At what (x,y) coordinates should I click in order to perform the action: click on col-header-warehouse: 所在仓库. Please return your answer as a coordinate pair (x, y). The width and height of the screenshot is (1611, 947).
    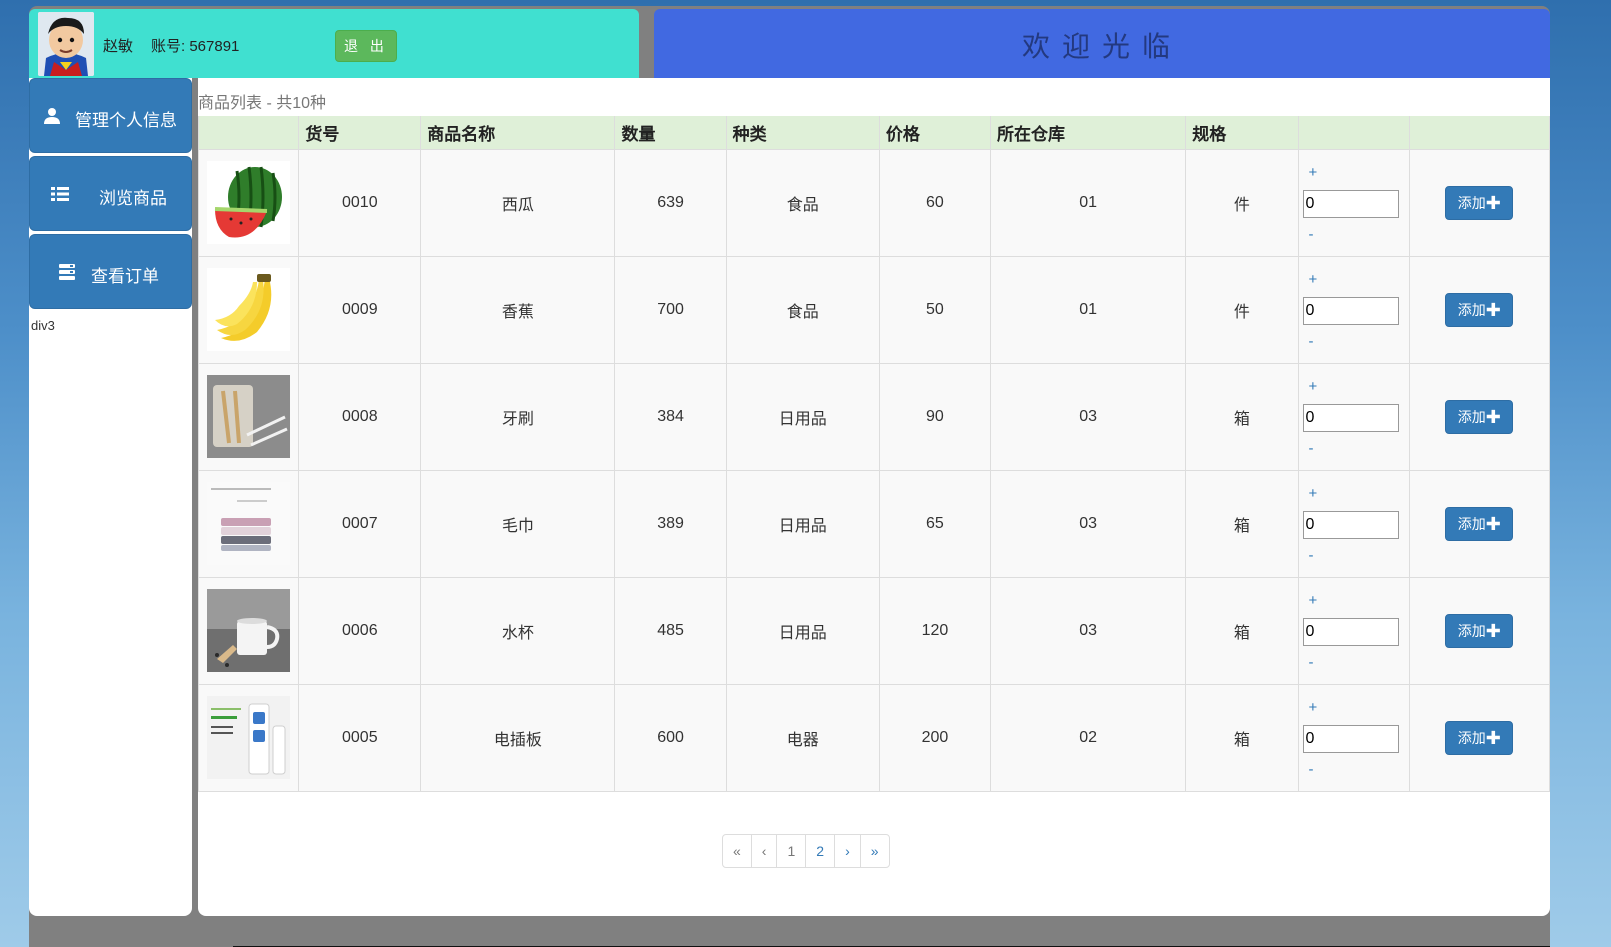
    Looking at the image, I should click on (1088, 133).